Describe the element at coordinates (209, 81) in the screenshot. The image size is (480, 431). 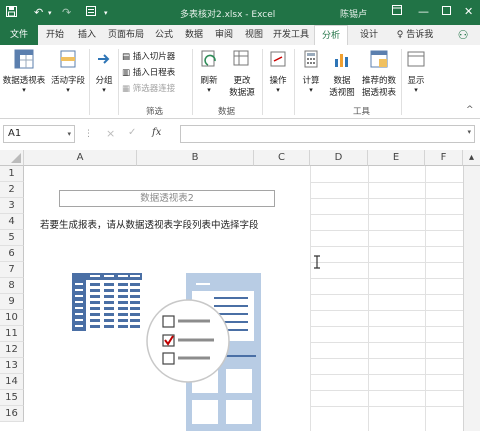
I see `refresh-label: 刷新` at that location.